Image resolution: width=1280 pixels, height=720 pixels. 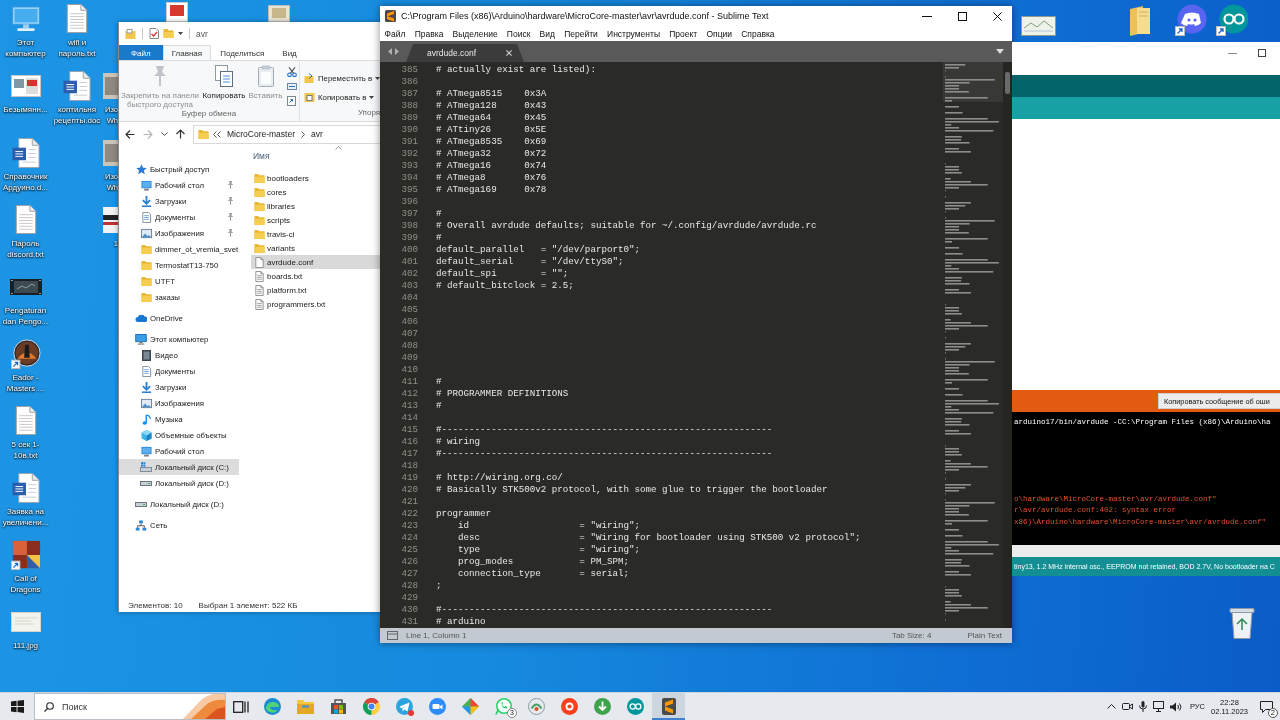 What do you see at coordinates (465, 53) in the screenshot?
I see `editor-tab: avrdude.conf` at bounding box center [465, 53].